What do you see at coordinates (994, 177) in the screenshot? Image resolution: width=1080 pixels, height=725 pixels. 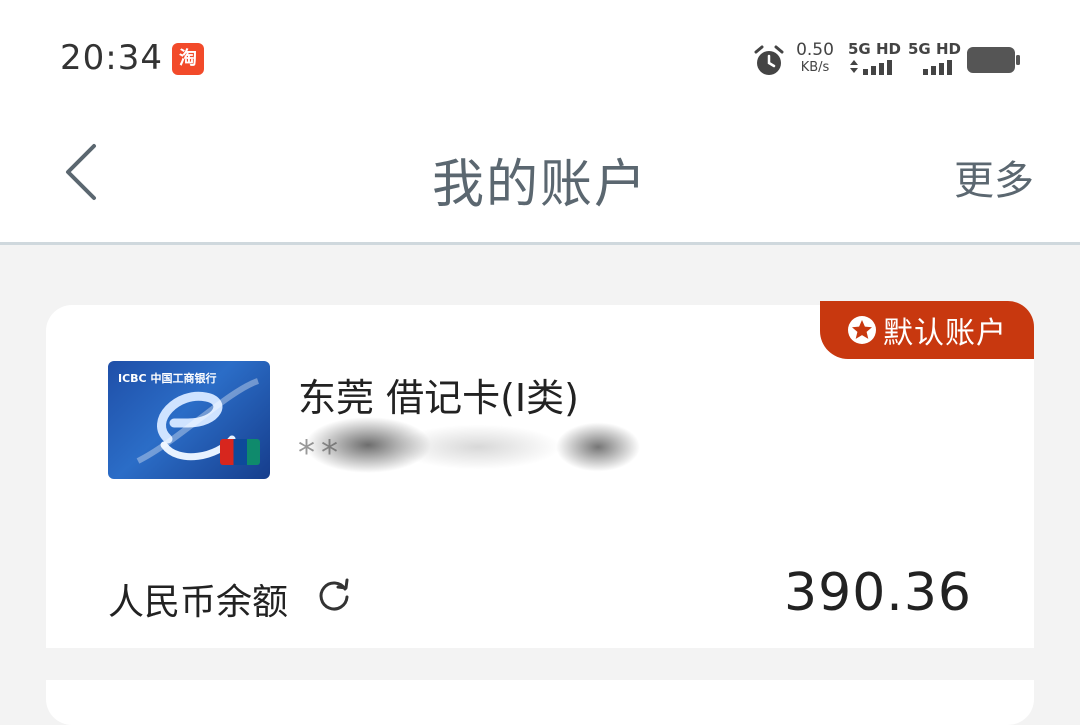 I see `more-button: 更多` at bounding box center [994, 177].